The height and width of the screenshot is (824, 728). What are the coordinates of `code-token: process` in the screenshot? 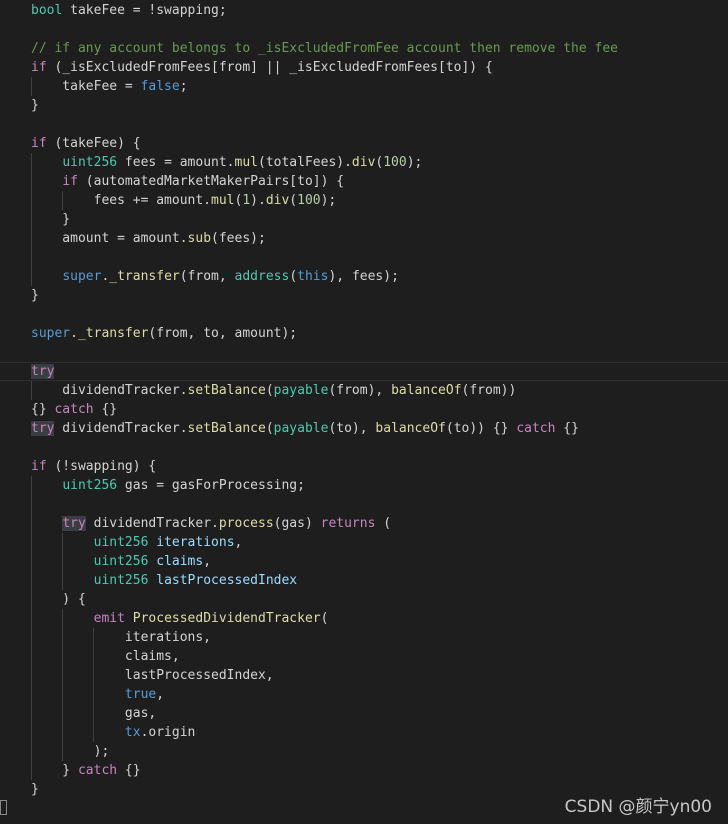 It's located at (246, 523).